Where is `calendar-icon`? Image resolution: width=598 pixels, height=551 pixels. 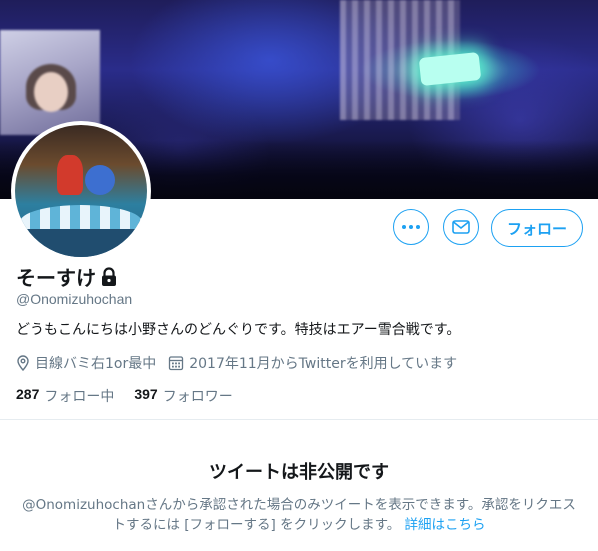
calendar-icon is located at coordinates (176, 363).